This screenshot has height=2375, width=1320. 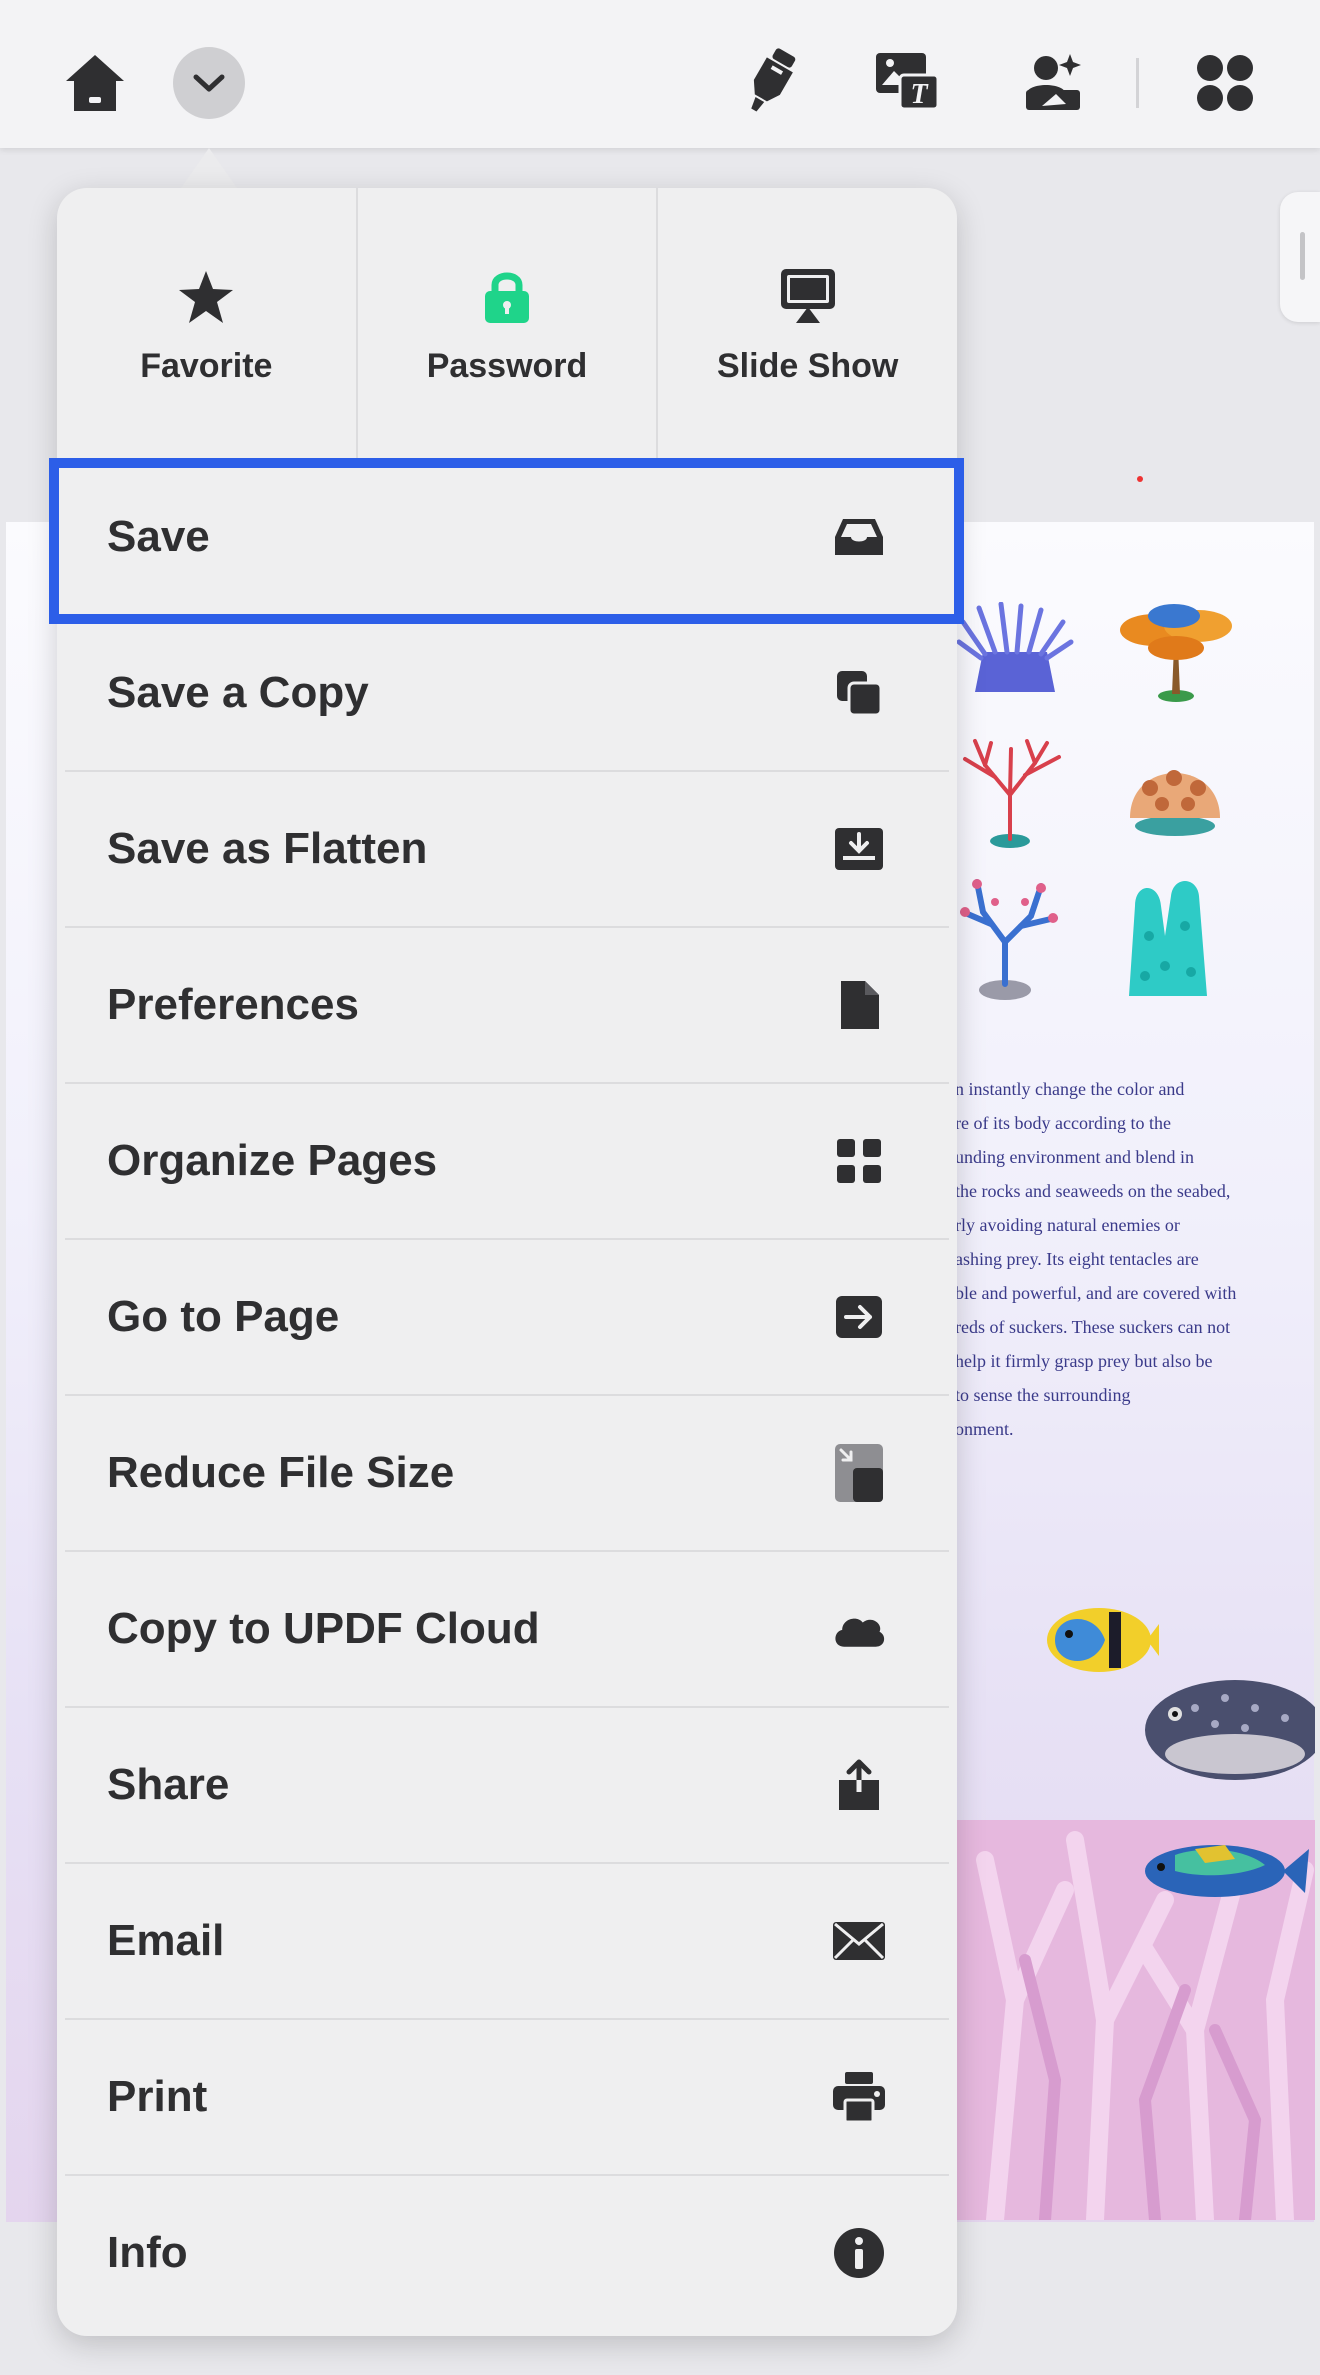 I want to click on slideshow-icon, so click(x=808, y=293).